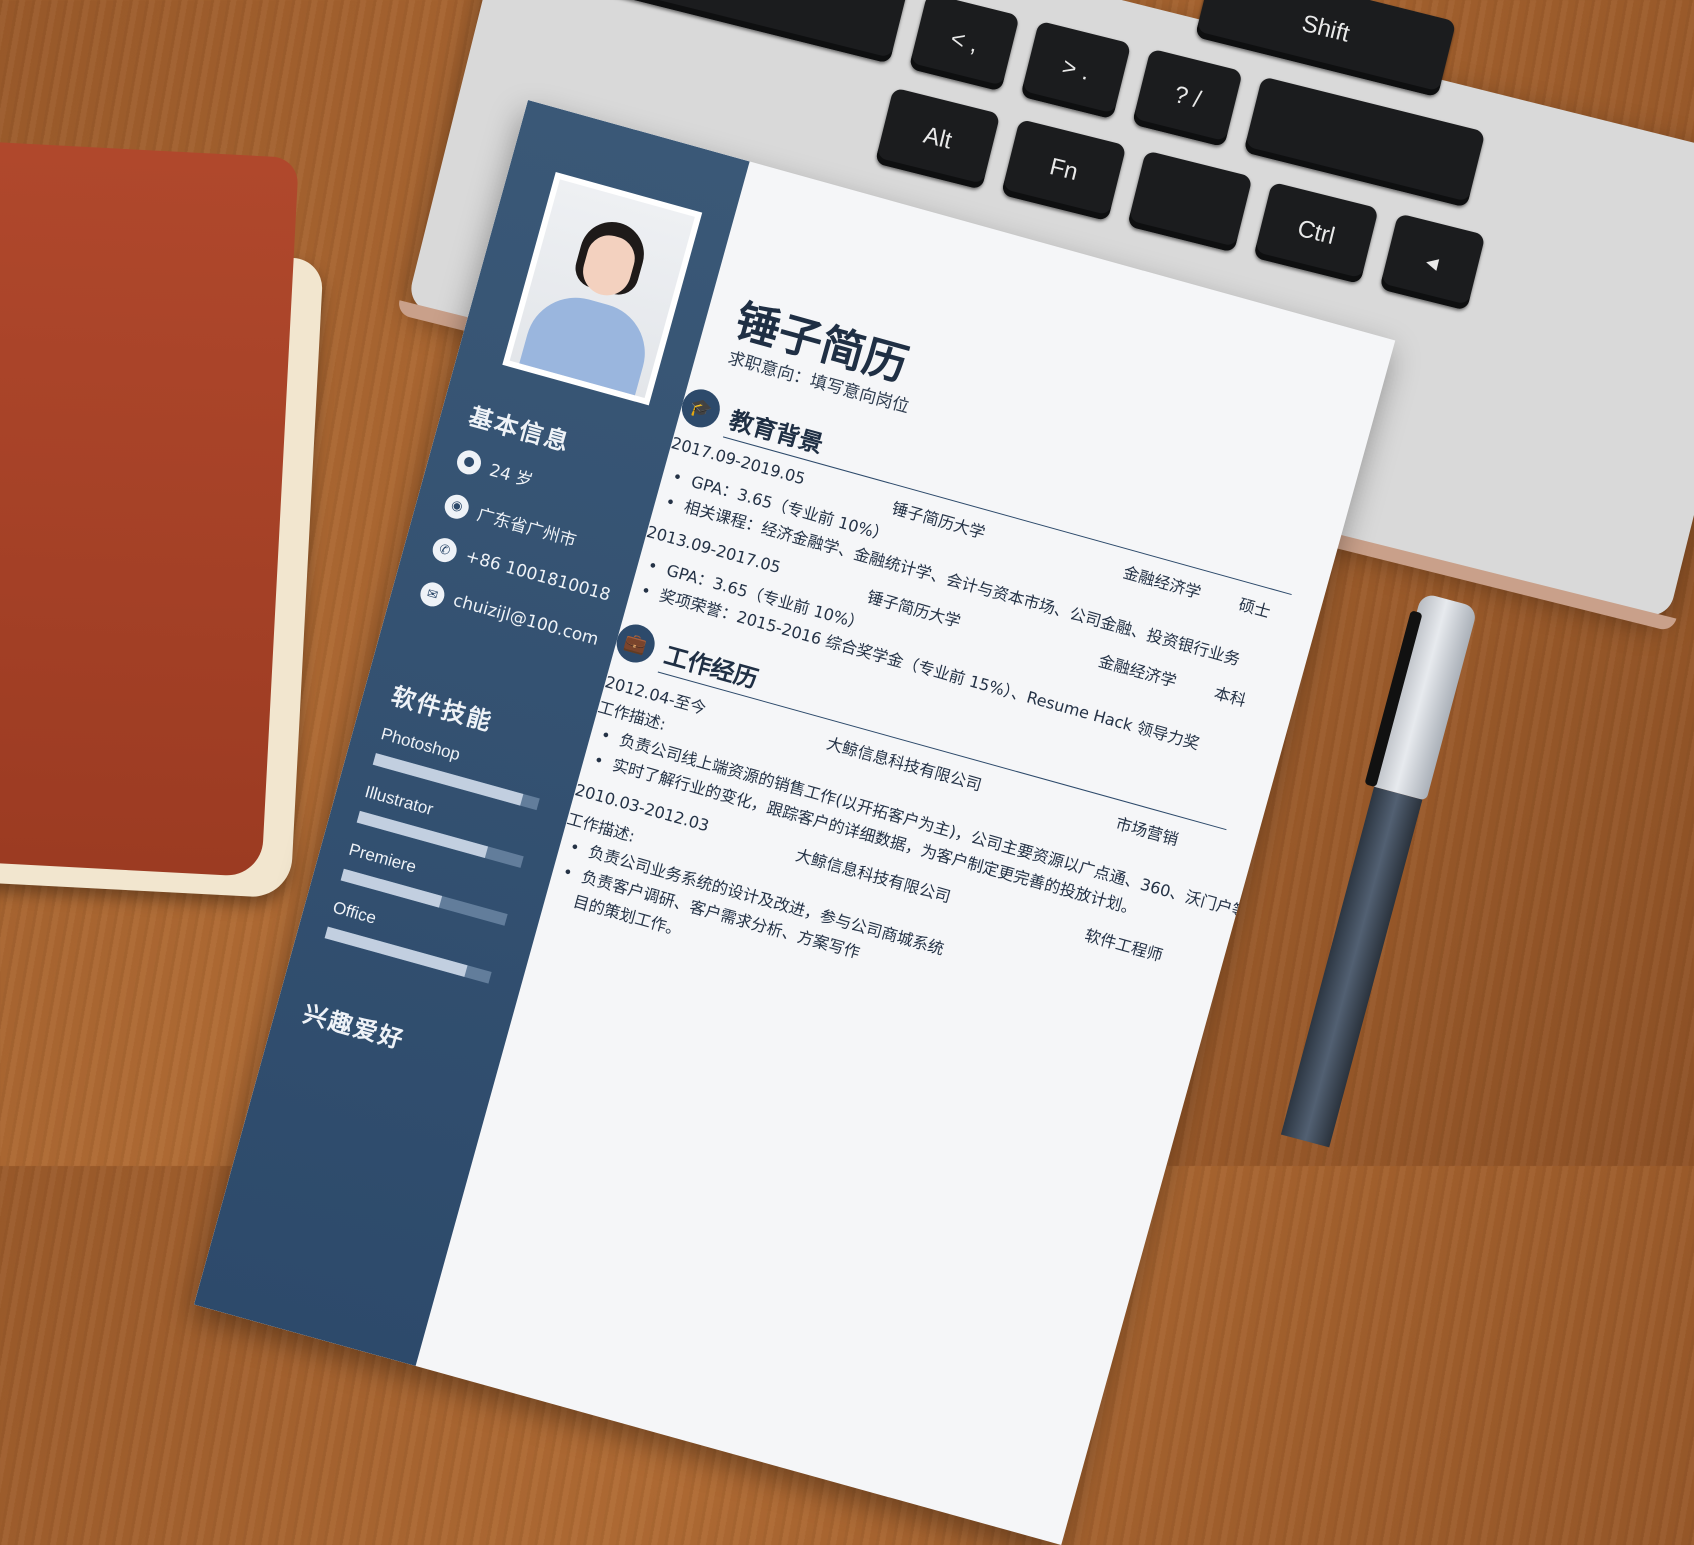 The width and height of the screenshot is (1694, 1545). Describe the element at coordinates (469, 462) in the screenshot. I see `person-icon: ●` at that location.